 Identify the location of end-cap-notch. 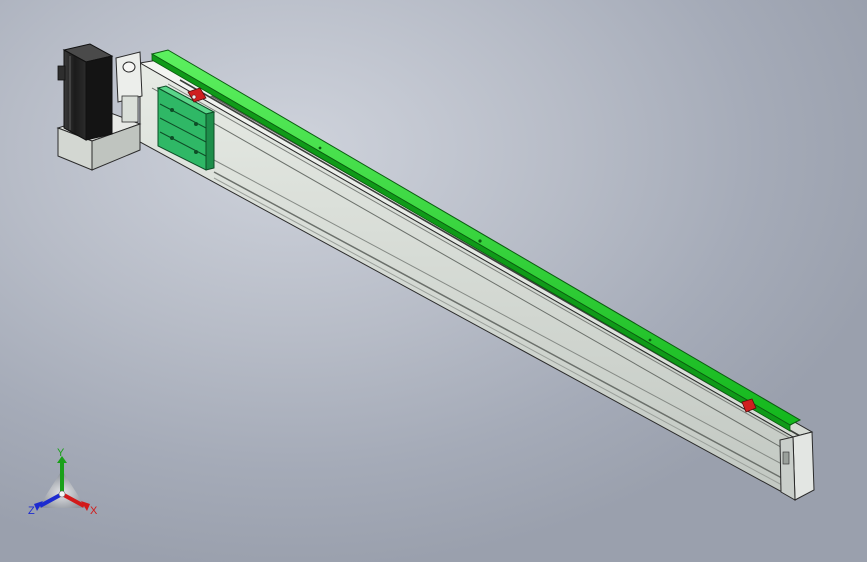
(786, 458).